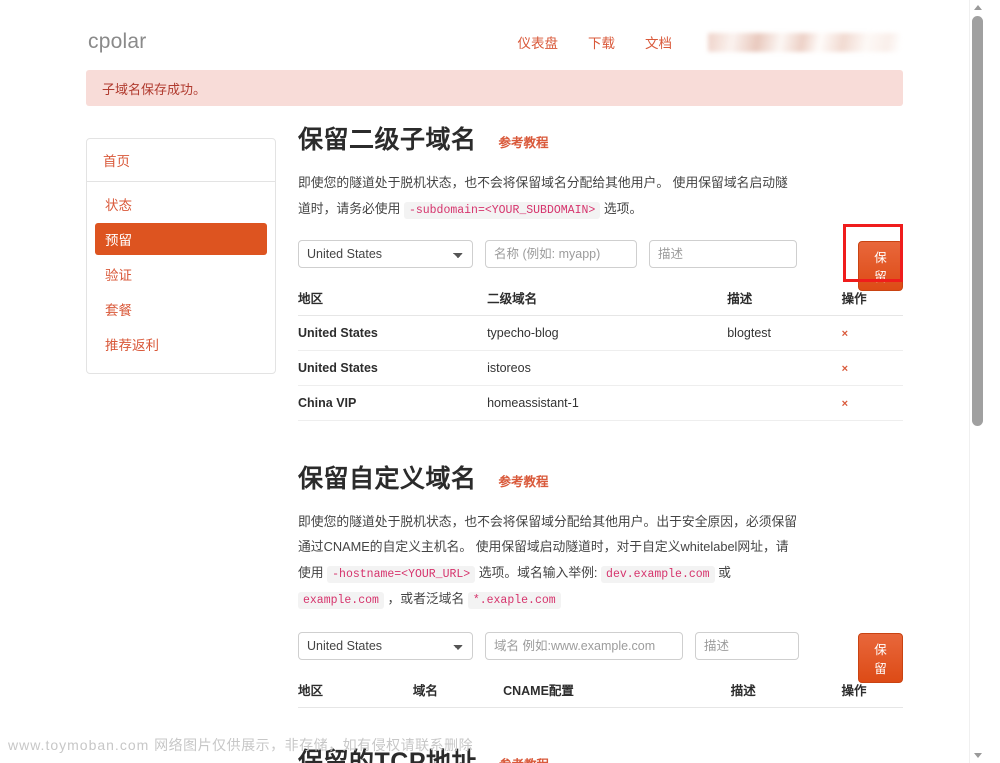 Image resolution: width=1000 pixels, height=763 pixels. I want to click on section-tcp-title: 保留的TCP地址, so click(388, 755).